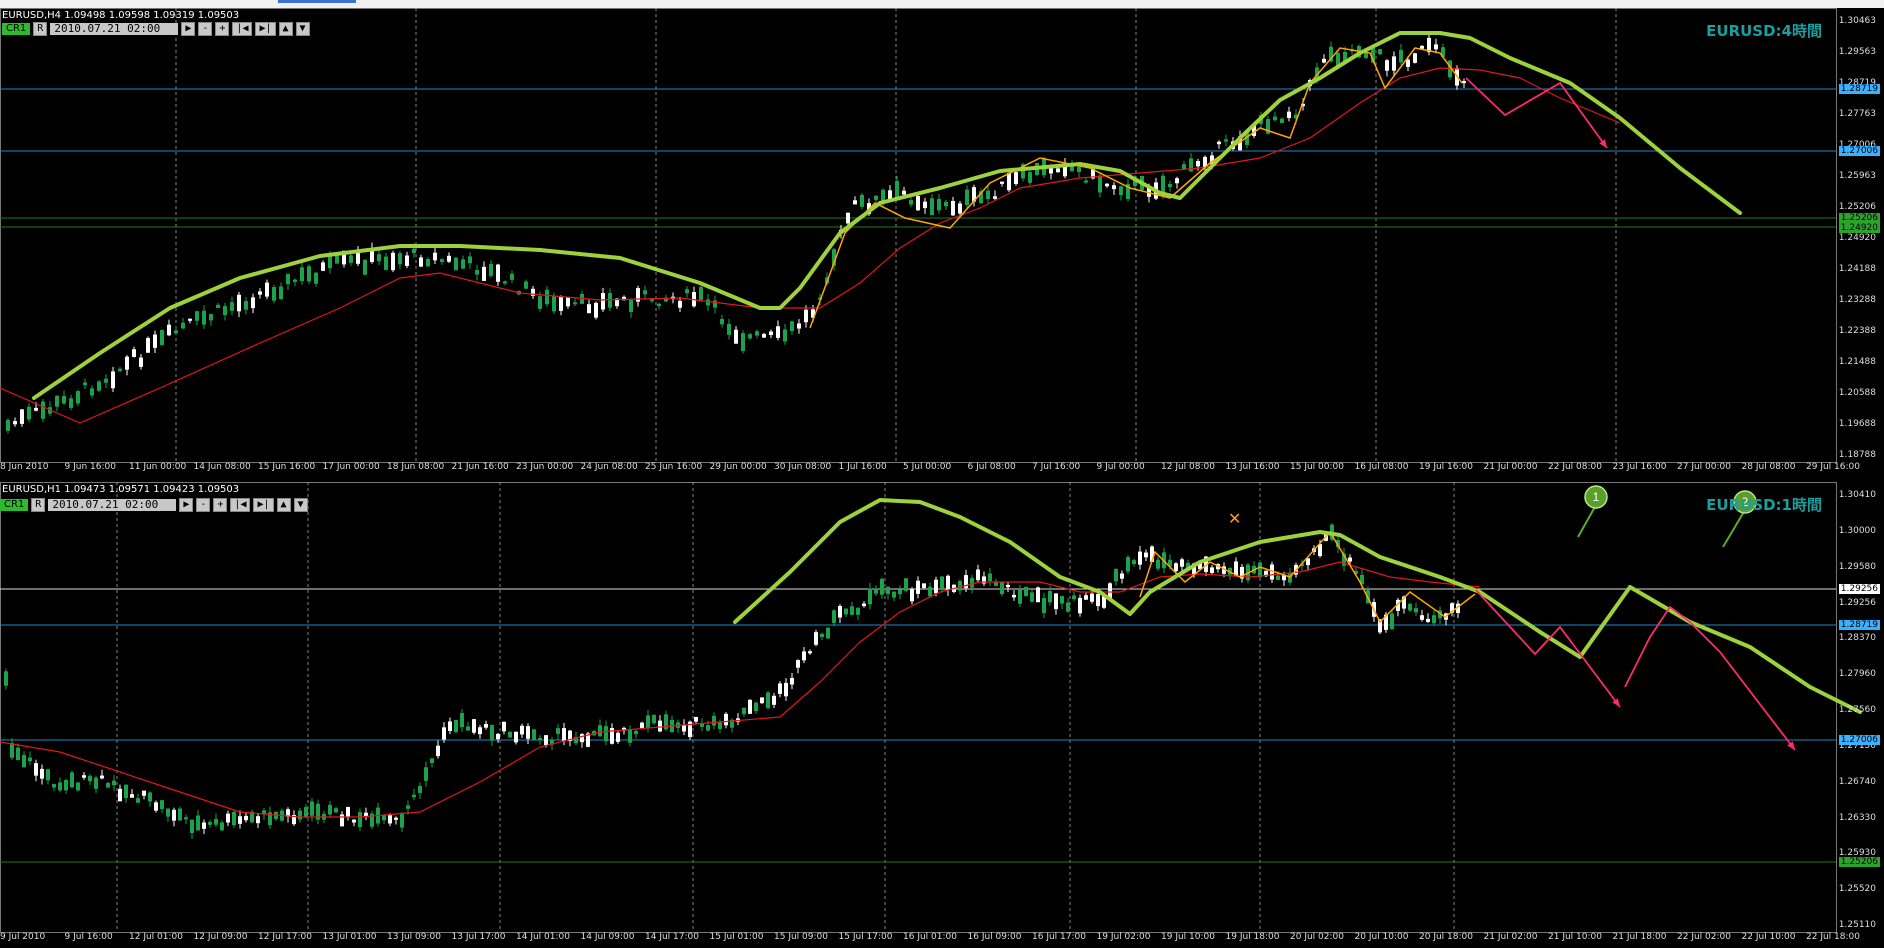 The image size is (1884, 948). I want to click on price-tick: 1.30410, so click(1857, 495).